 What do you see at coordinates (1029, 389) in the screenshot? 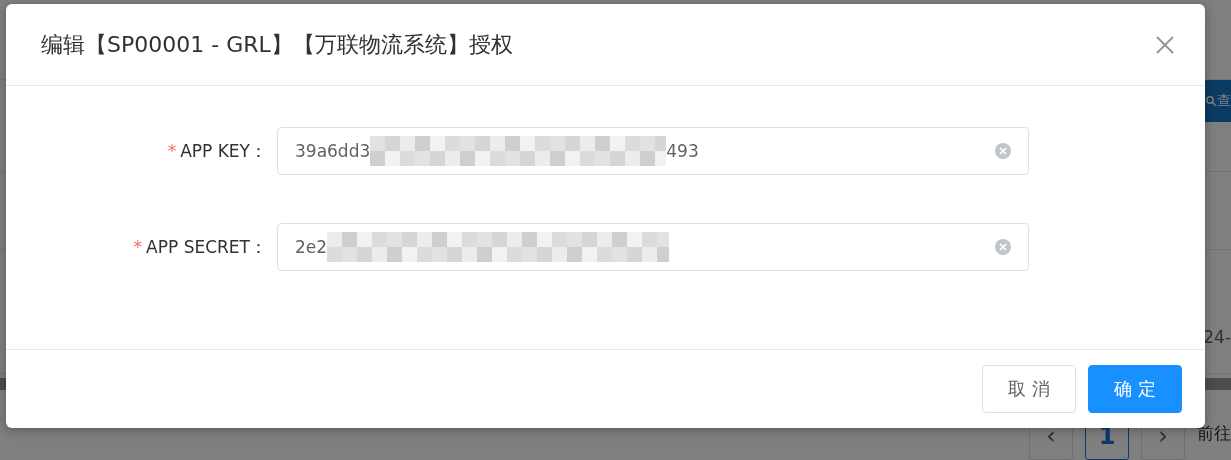
I see `cancel-button: 取 消` at bounding box center [1029, 389].